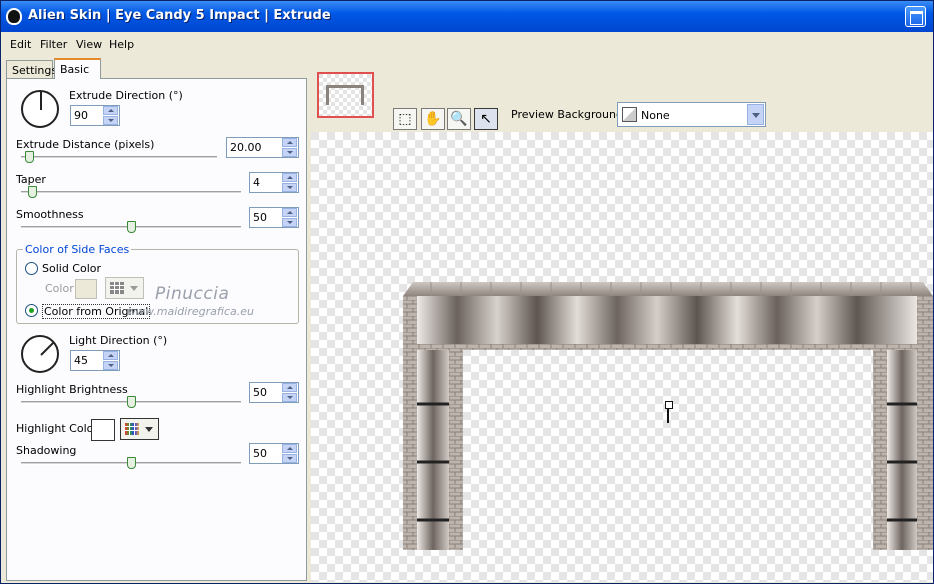 The image size is (934, 584). What do you see at coordinates (569, 114) in the screenshot?
I see `preview-background-label: Preview Background:` at bounding box center [569, 114].